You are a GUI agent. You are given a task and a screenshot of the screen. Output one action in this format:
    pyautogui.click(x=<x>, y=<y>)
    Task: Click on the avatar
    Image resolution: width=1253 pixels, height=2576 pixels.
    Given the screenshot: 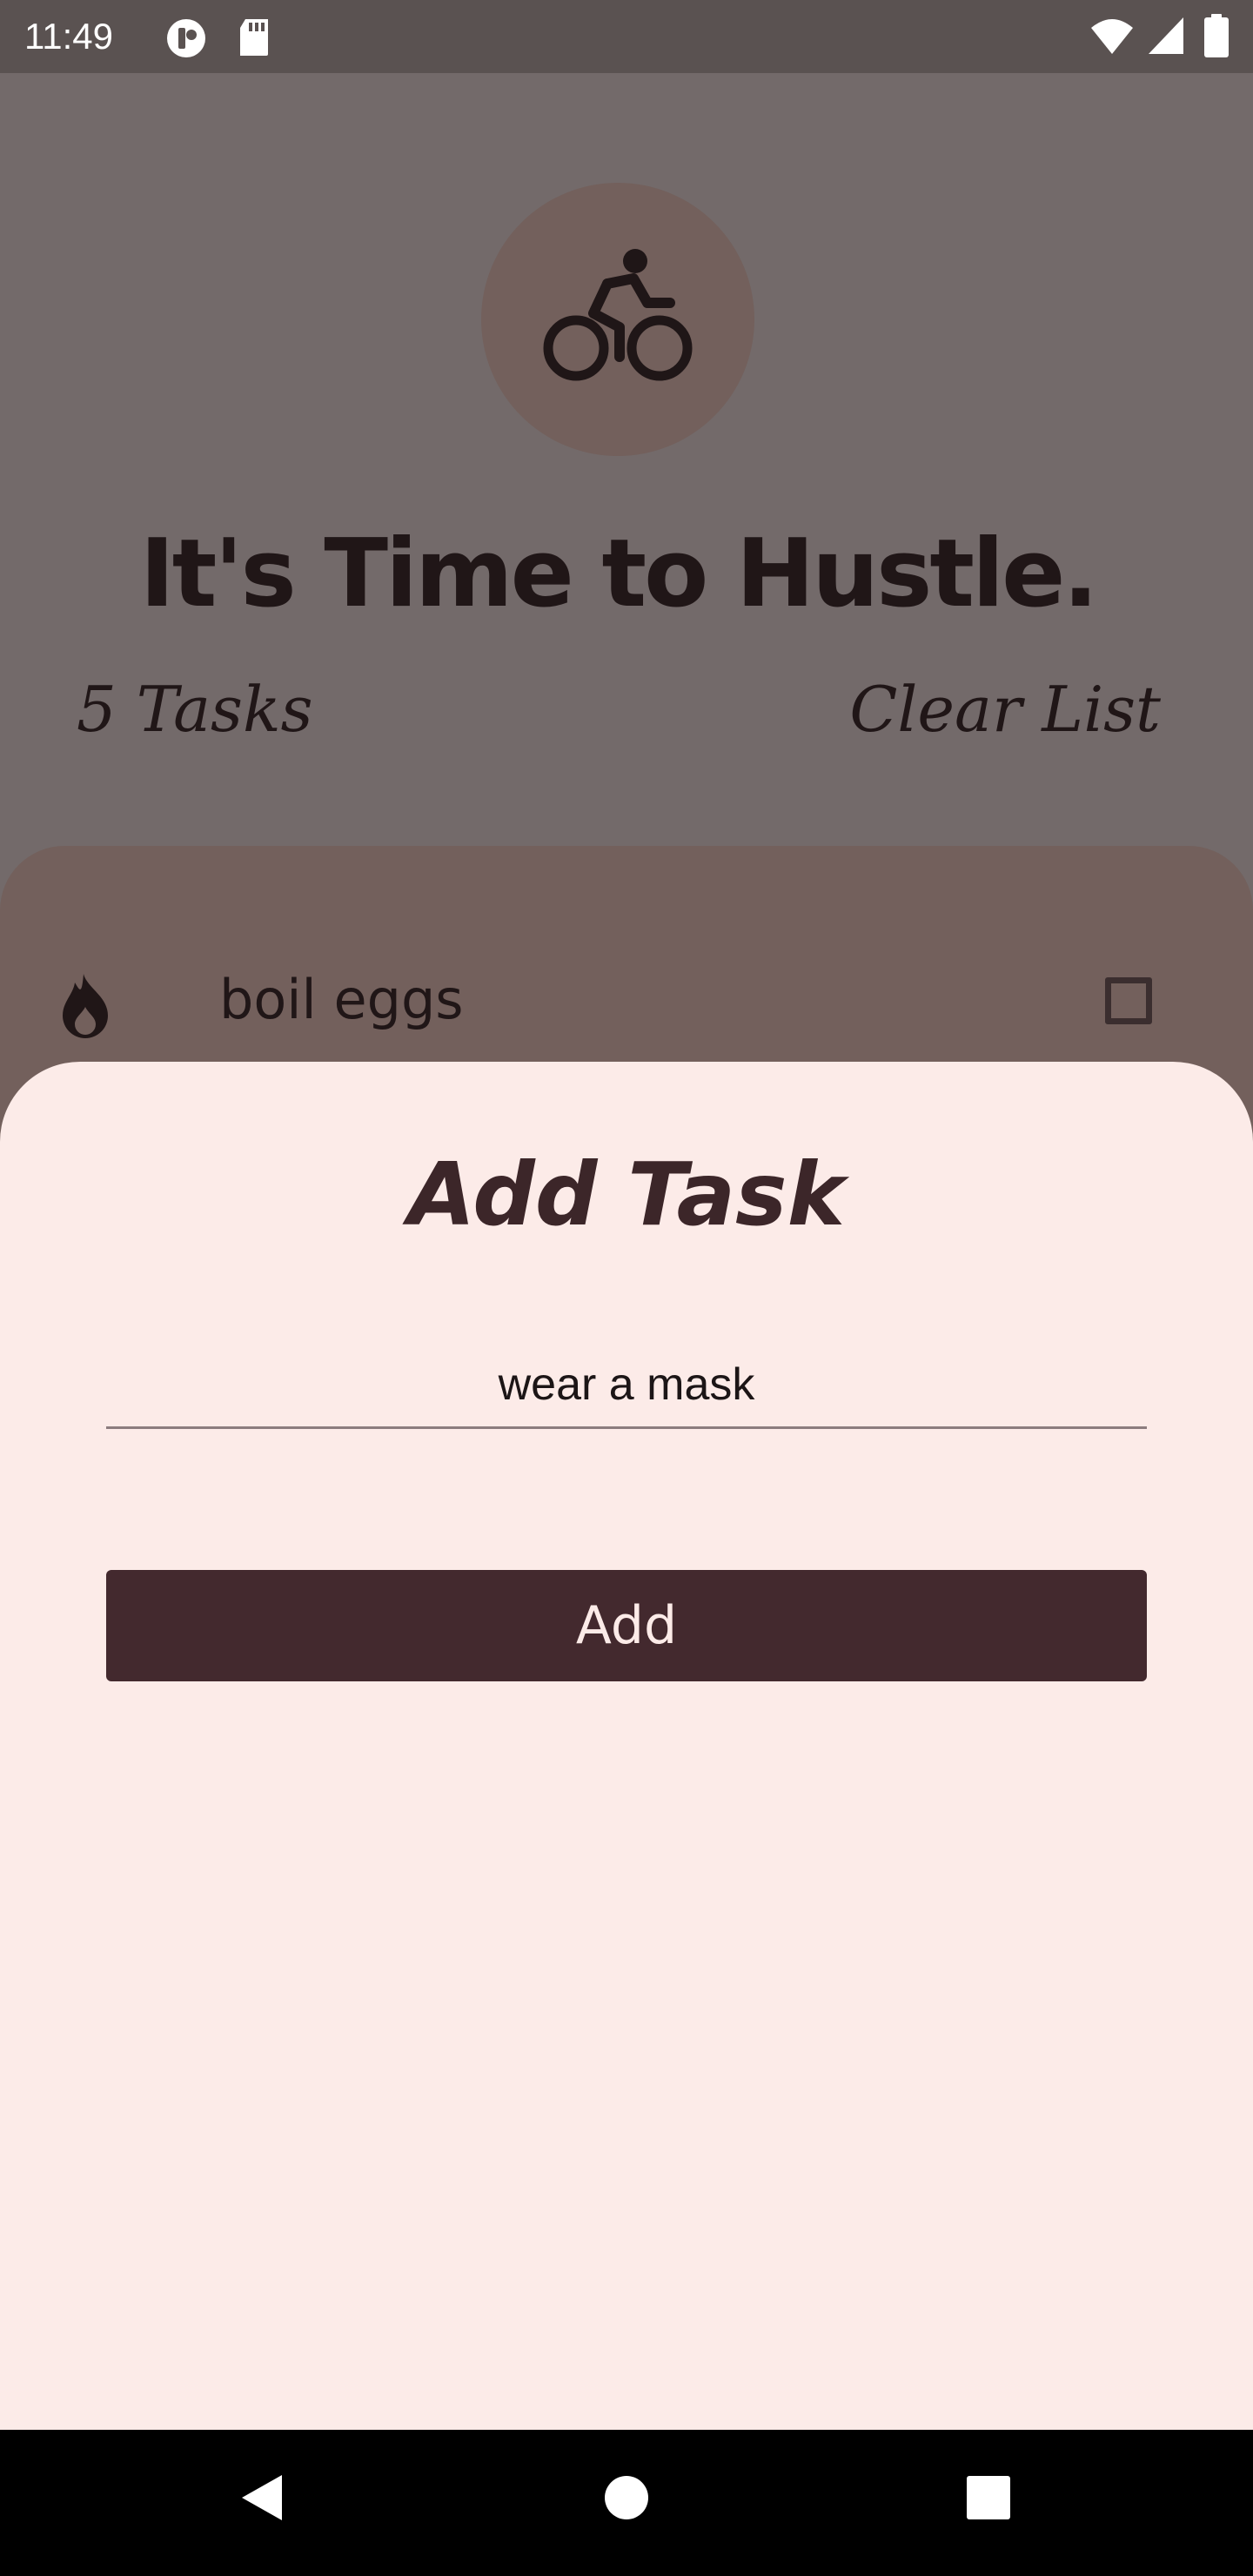 What is the action you would take?
    pyautogui.click(x=617, y=319)
    